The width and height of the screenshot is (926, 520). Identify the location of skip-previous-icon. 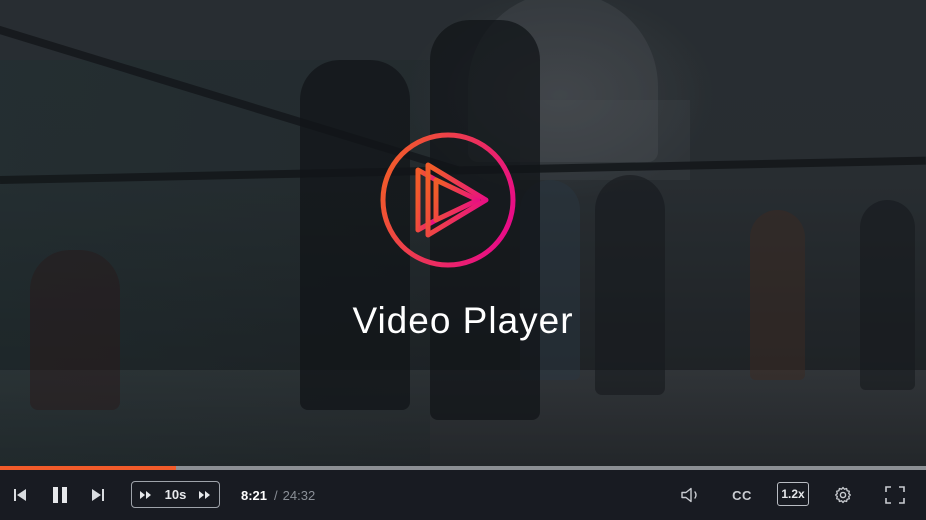
(20, 495).